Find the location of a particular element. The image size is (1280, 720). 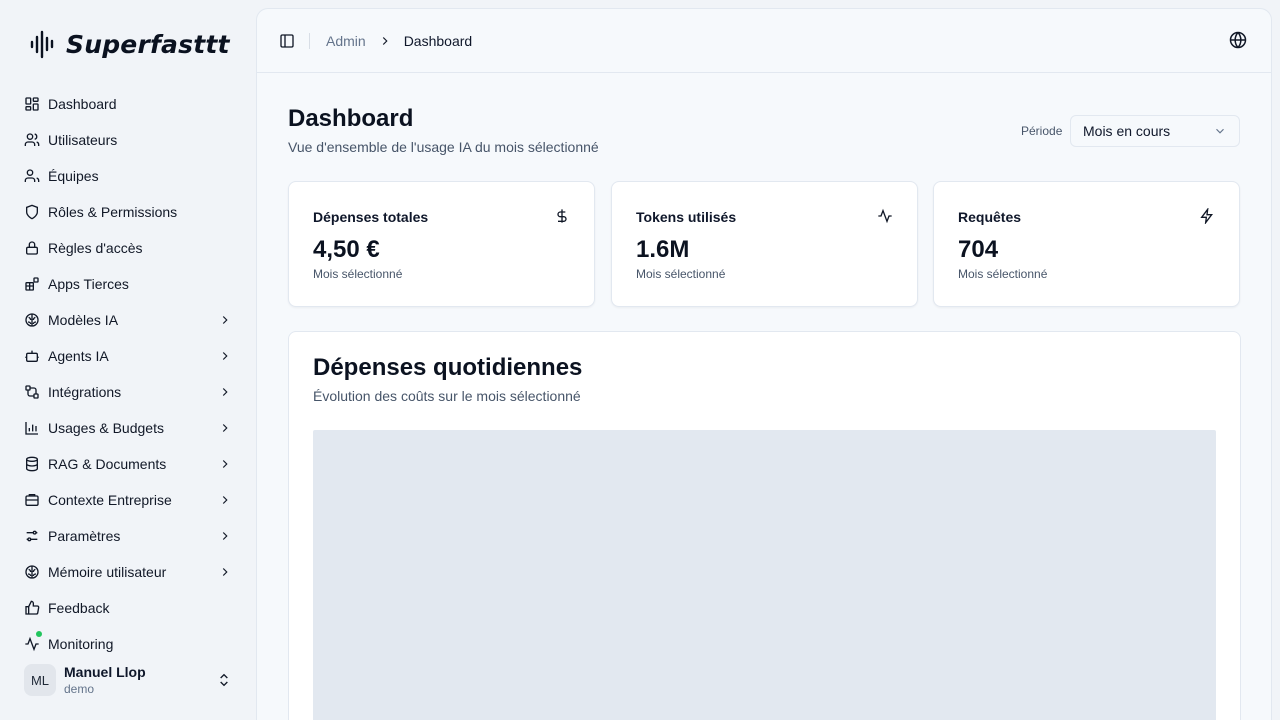

team-icon is located at coordinates (32, 176).